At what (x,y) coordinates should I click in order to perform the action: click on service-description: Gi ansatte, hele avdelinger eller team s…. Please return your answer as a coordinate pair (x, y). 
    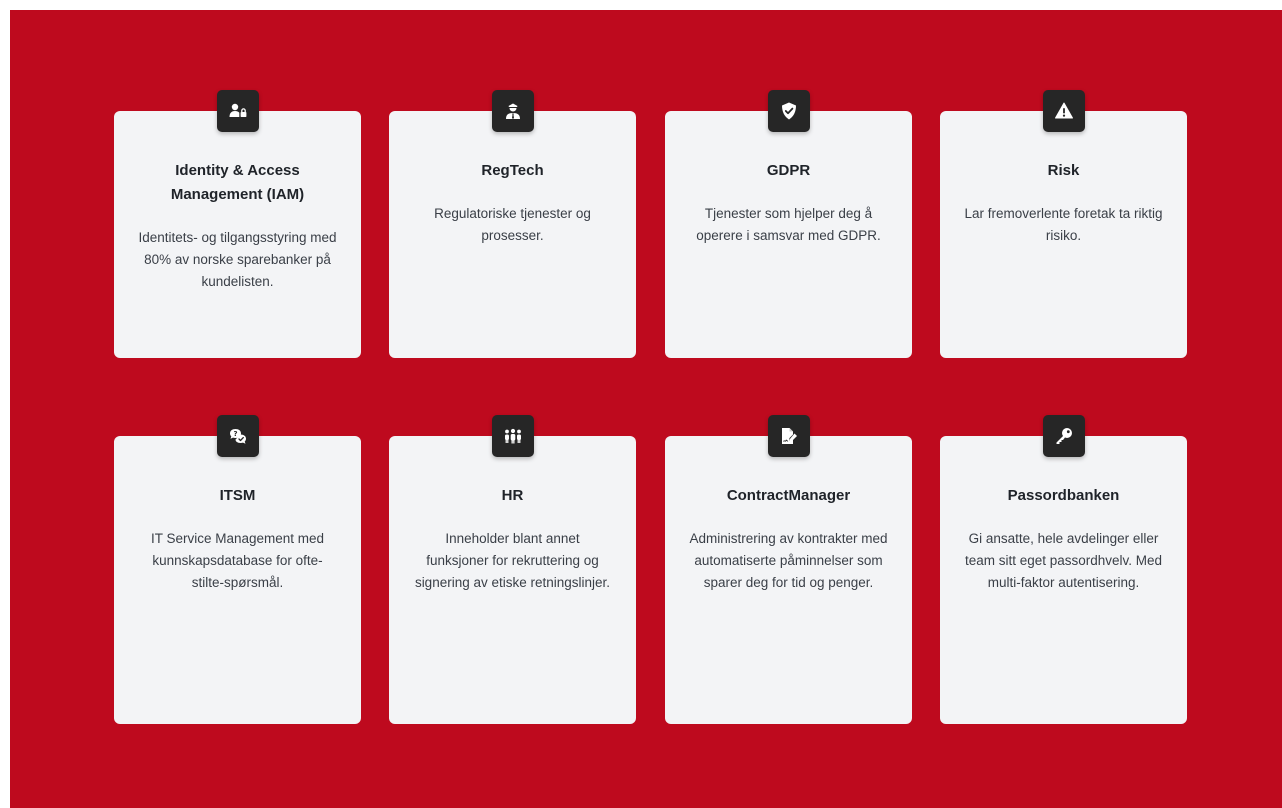
    Looking at the image, I should click on (1063, 560).